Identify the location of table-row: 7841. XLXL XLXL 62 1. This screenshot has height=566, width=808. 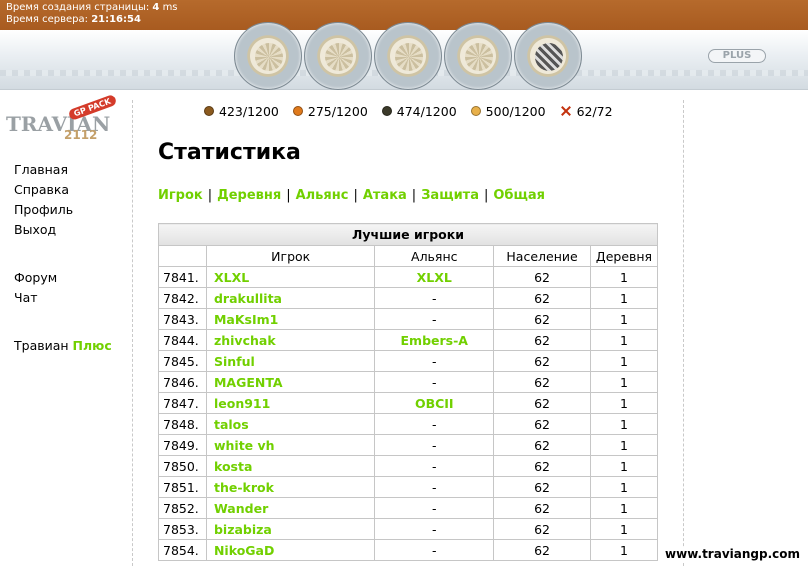
(408, 277).